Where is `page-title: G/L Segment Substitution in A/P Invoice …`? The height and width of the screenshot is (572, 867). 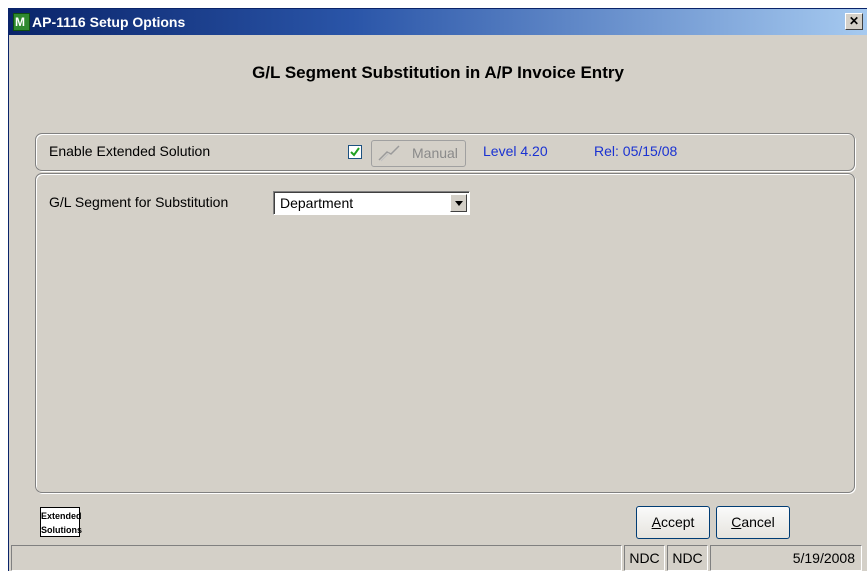
page-title: G/L Segment Substitution in A/P Invoice … is located at coordinates (438, 72).